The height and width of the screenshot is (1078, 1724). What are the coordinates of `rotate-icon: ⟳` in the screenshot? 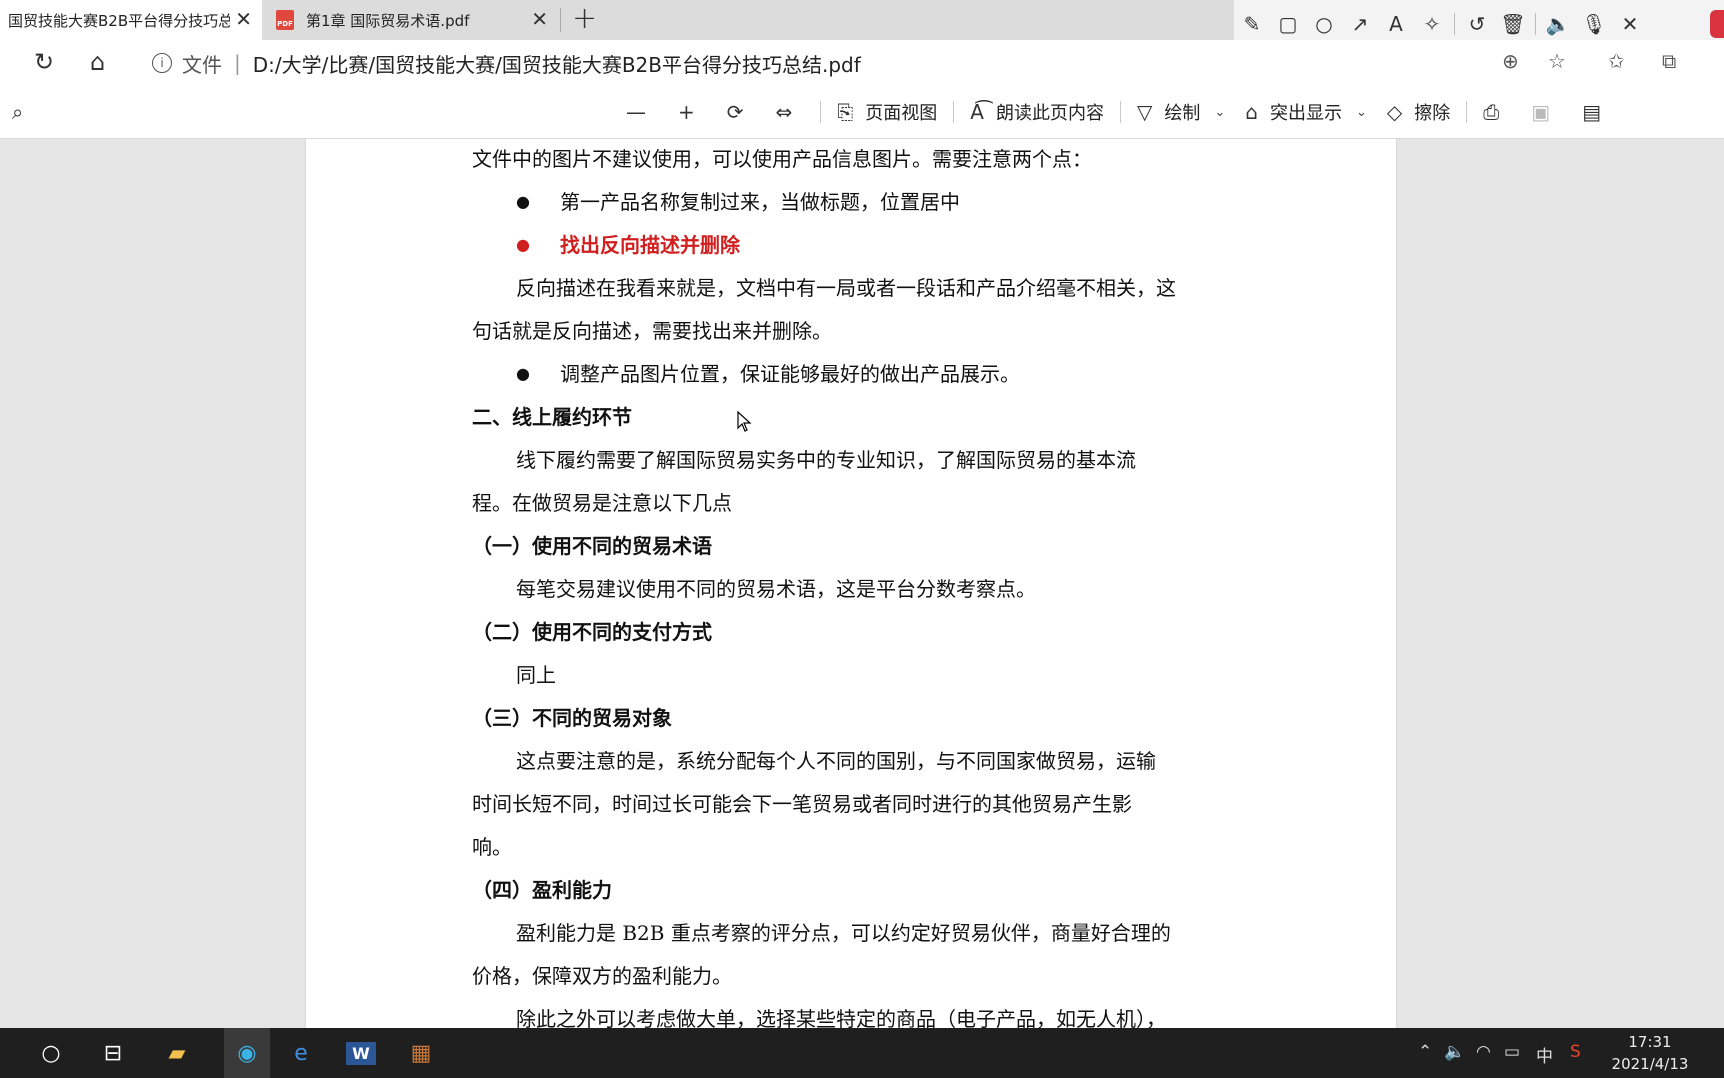 It's located at (735, 112).